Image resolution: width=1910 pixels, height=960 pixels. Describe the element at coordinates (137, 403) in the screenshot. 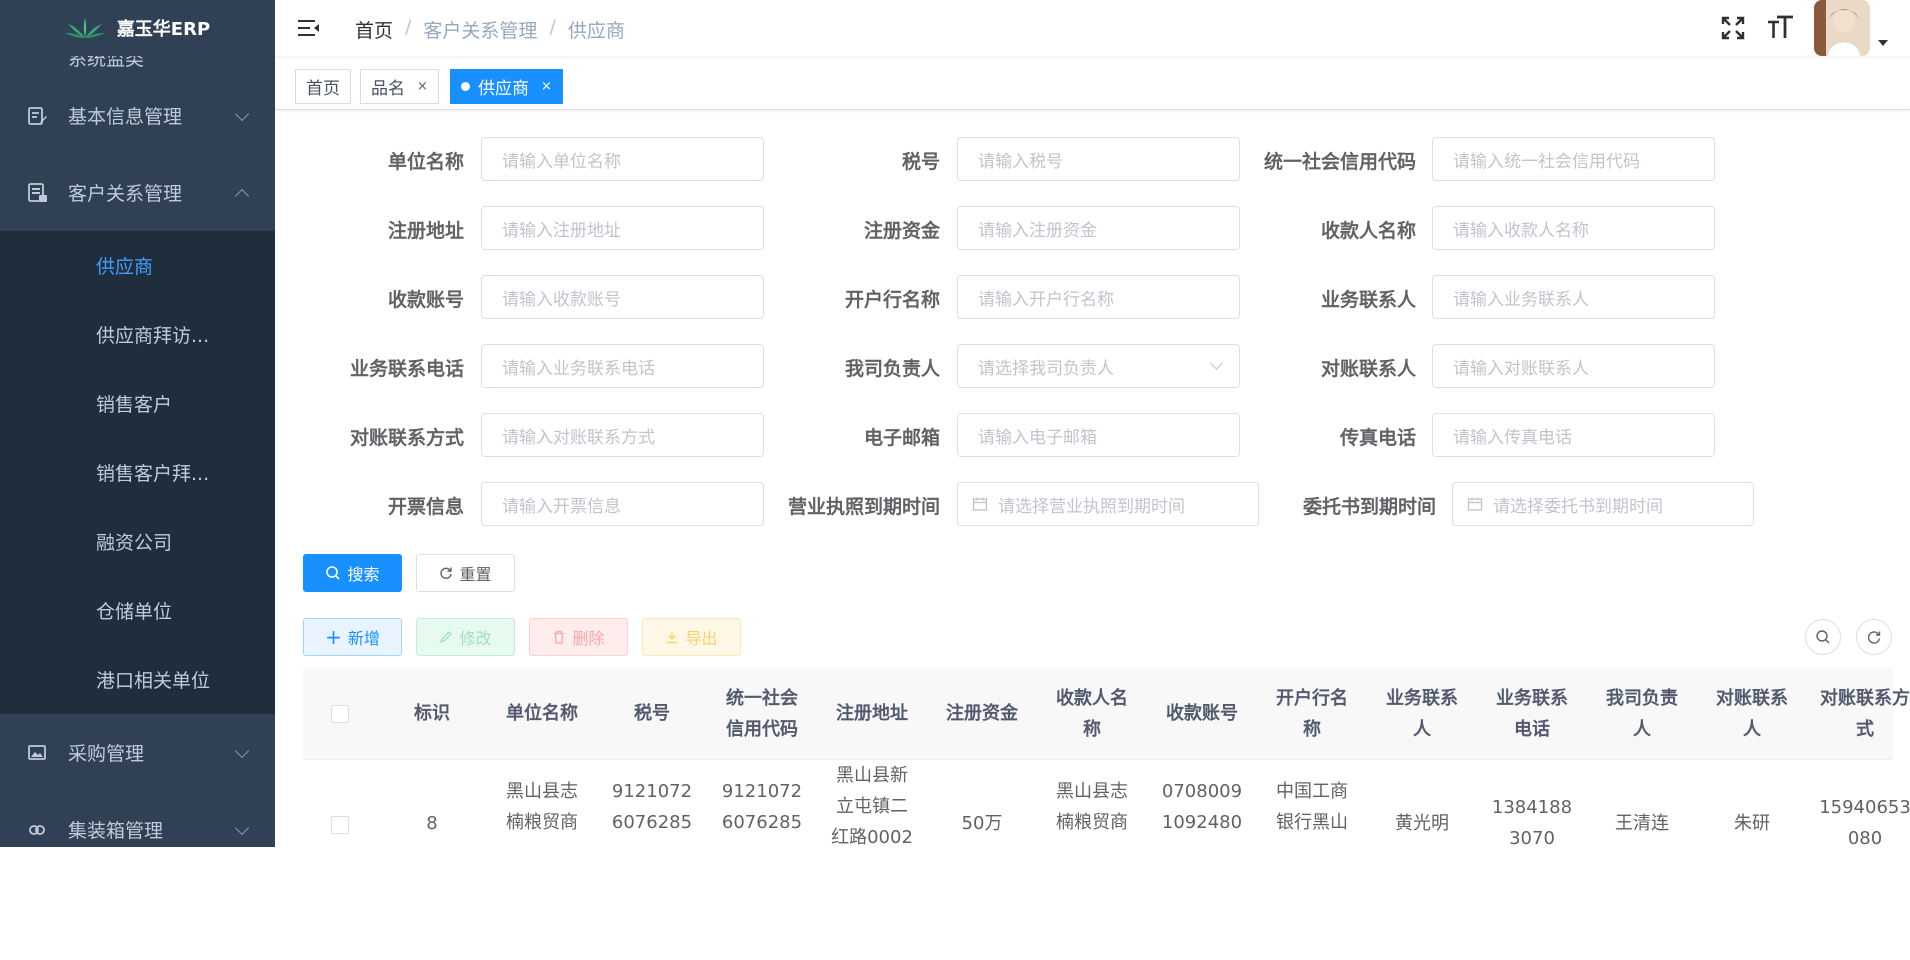

I see `sidebar-item-sales-customer: 销售客户` at that location.